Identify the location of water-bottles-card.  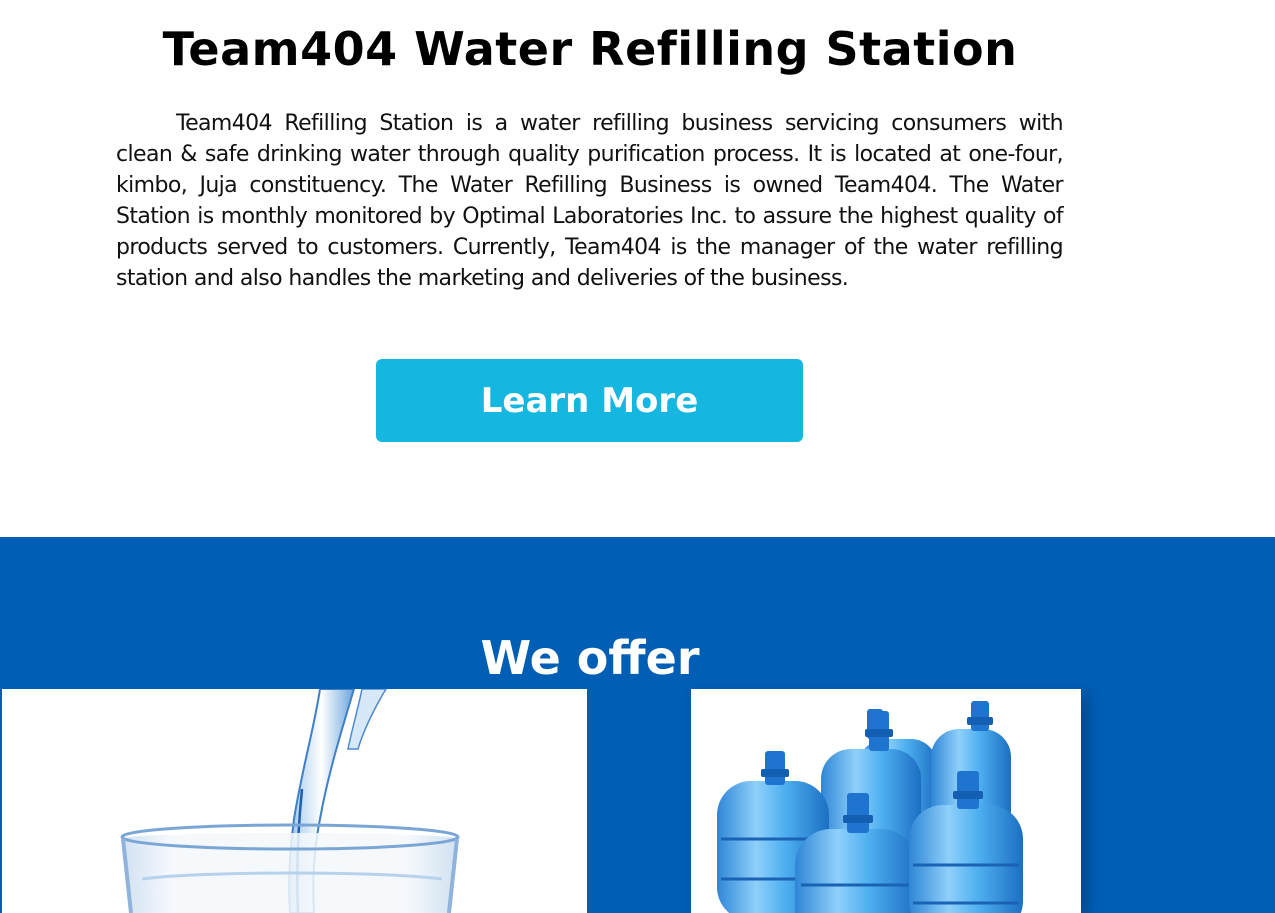
(886, 801).